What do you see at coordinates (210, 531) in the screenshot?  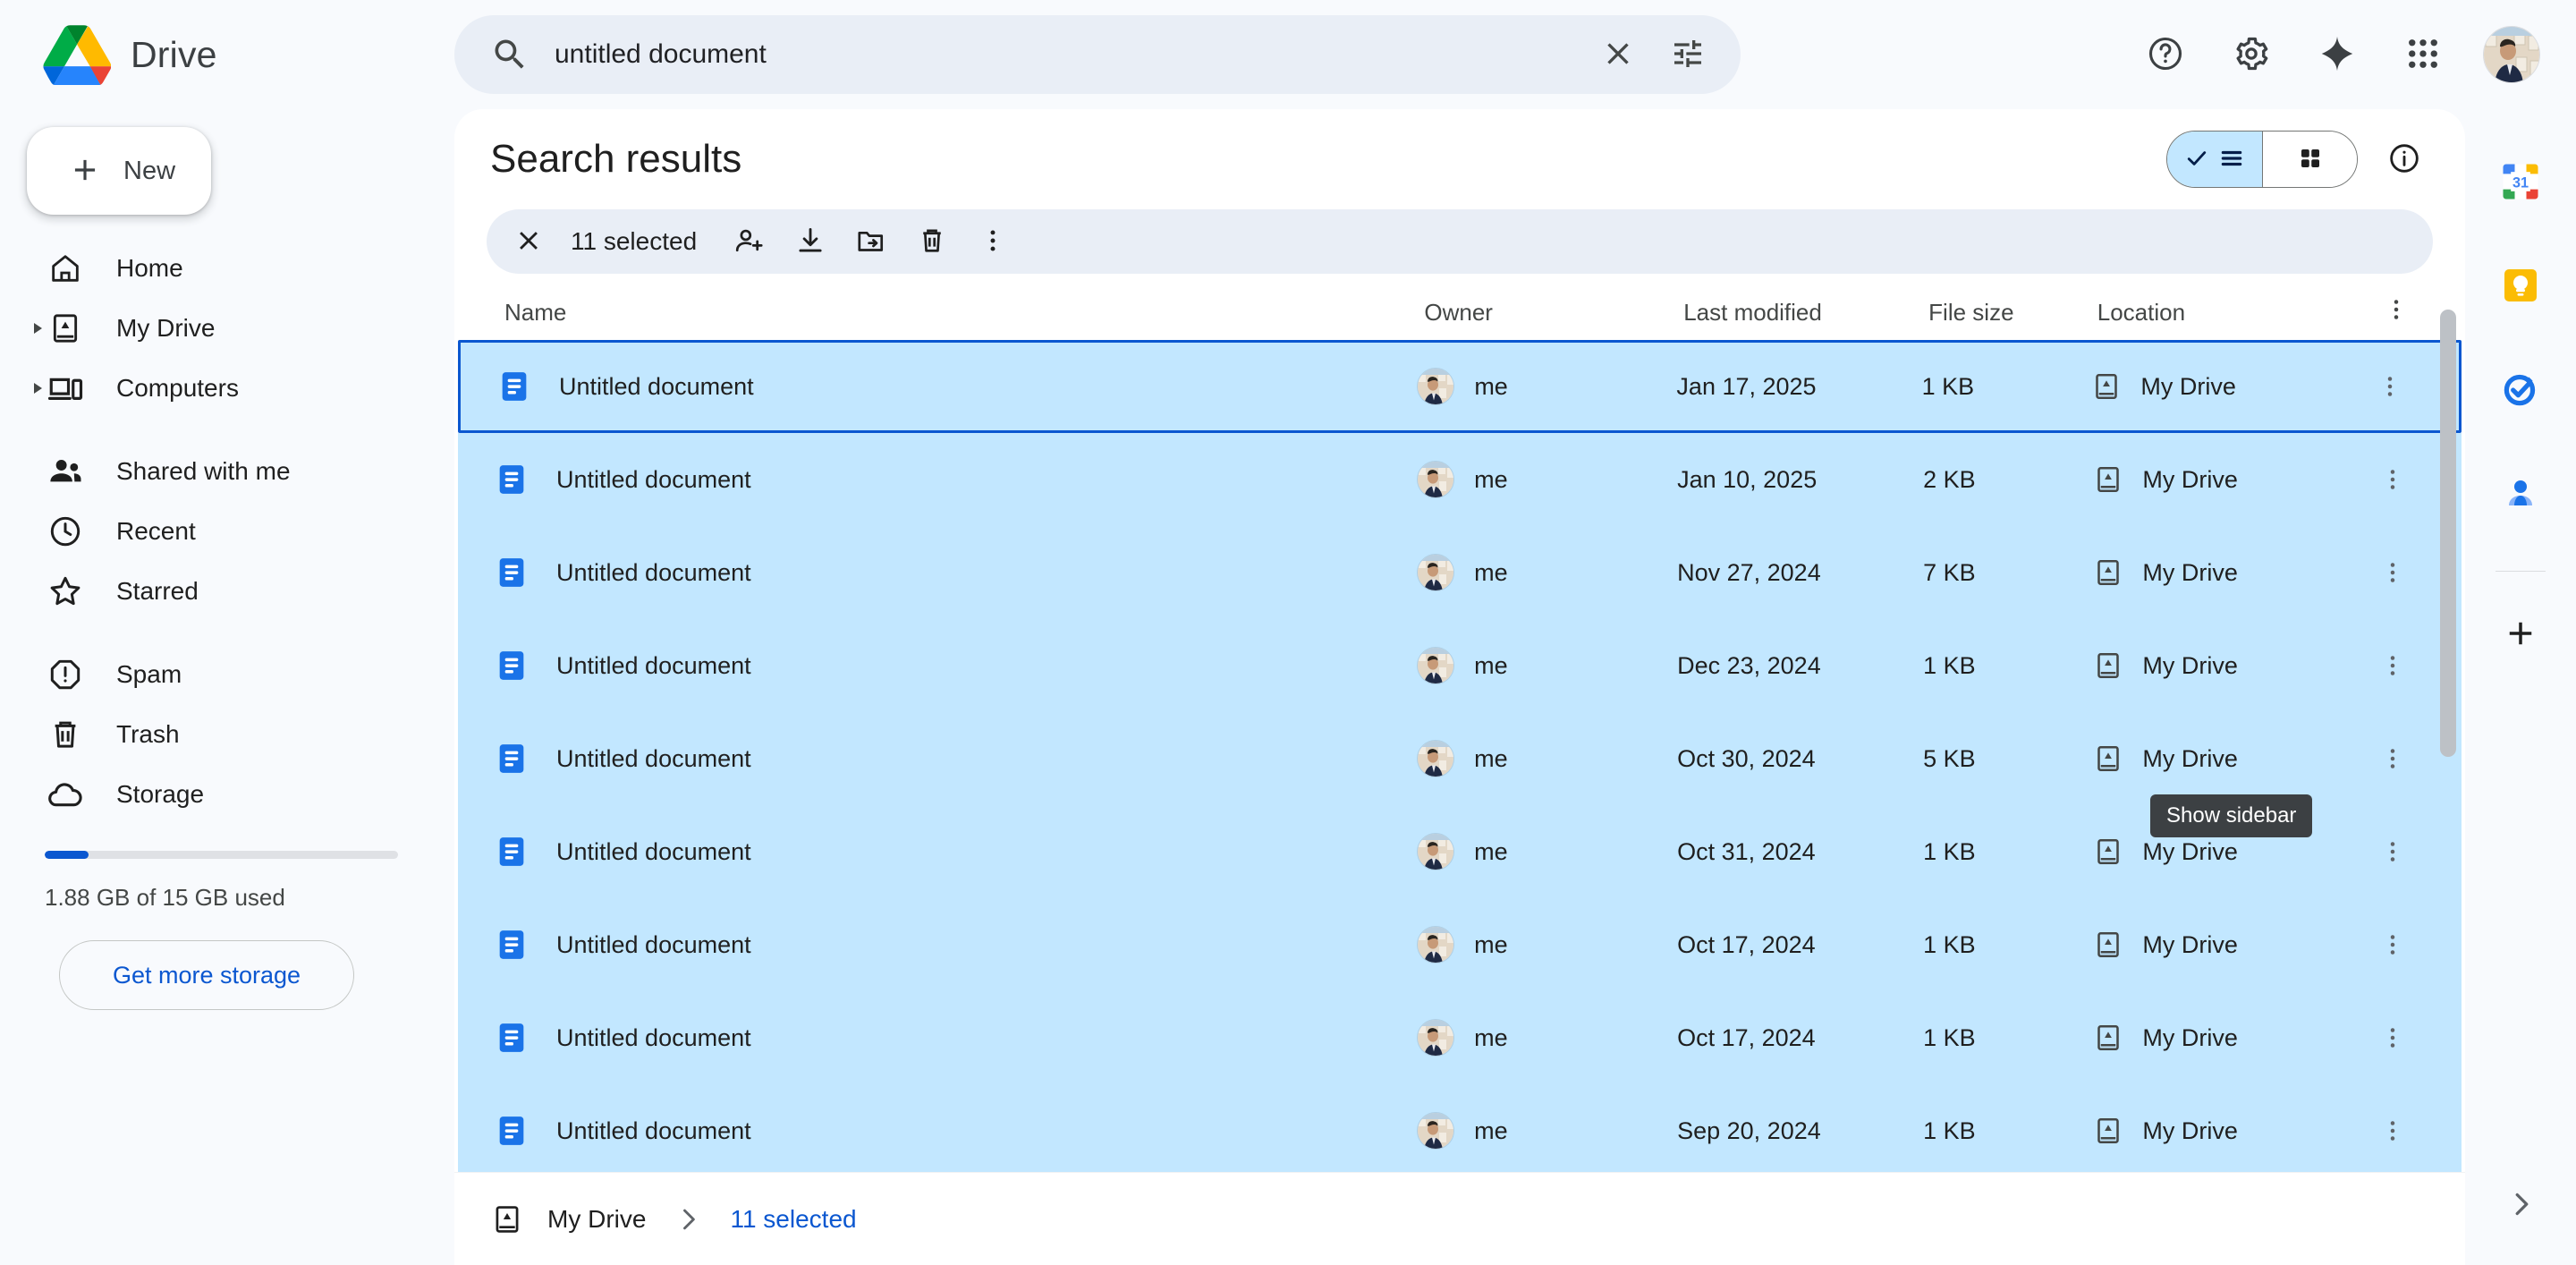 I see `sidebar-item-recent: Recent` at bounding box center [210, 531].